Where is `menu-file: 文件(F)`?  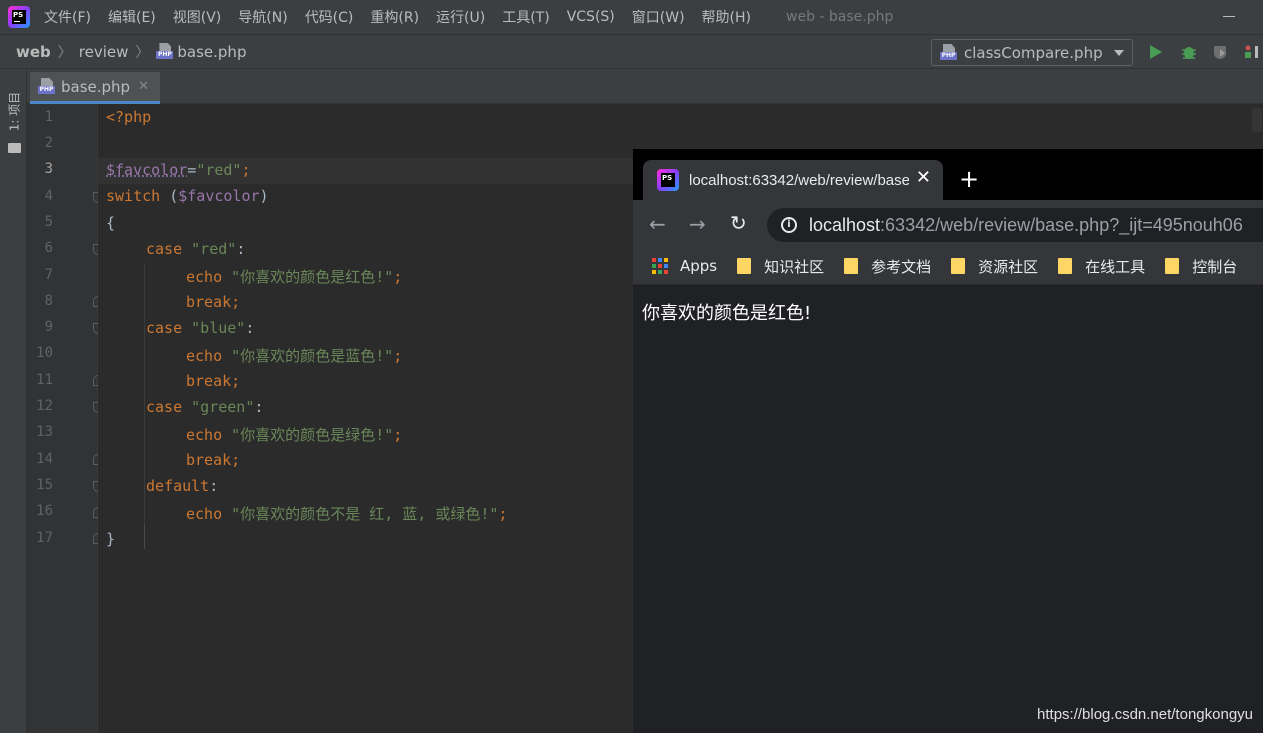 menu-file: 文件(F) is located at coordinates (67, 17).